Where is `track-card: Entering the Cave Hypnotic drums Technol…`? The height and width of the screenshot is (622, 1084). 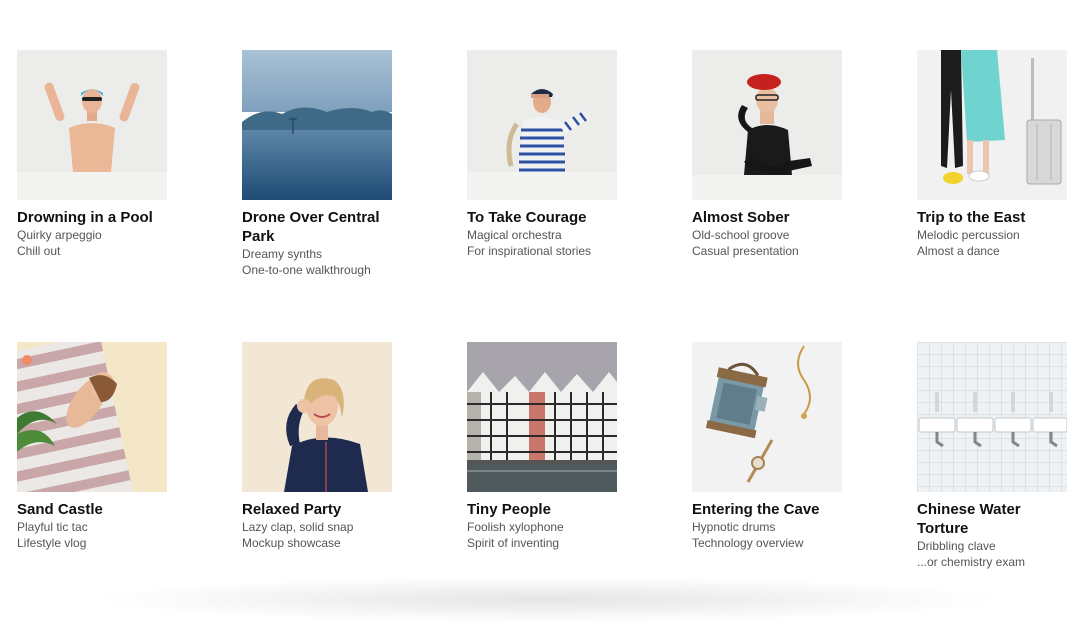
track-card: Entering the Cave Hypnotic drums Technol… is located at coordinates (767, 446).